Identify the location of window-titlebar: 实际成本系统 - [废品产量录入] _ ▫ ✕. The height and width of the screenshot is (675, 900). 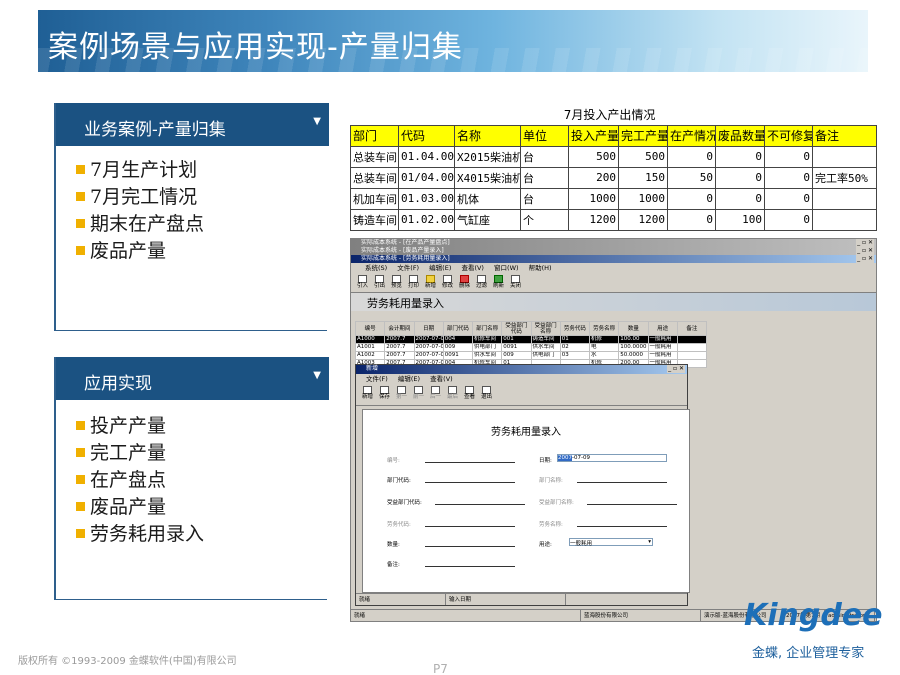
(613, 251).